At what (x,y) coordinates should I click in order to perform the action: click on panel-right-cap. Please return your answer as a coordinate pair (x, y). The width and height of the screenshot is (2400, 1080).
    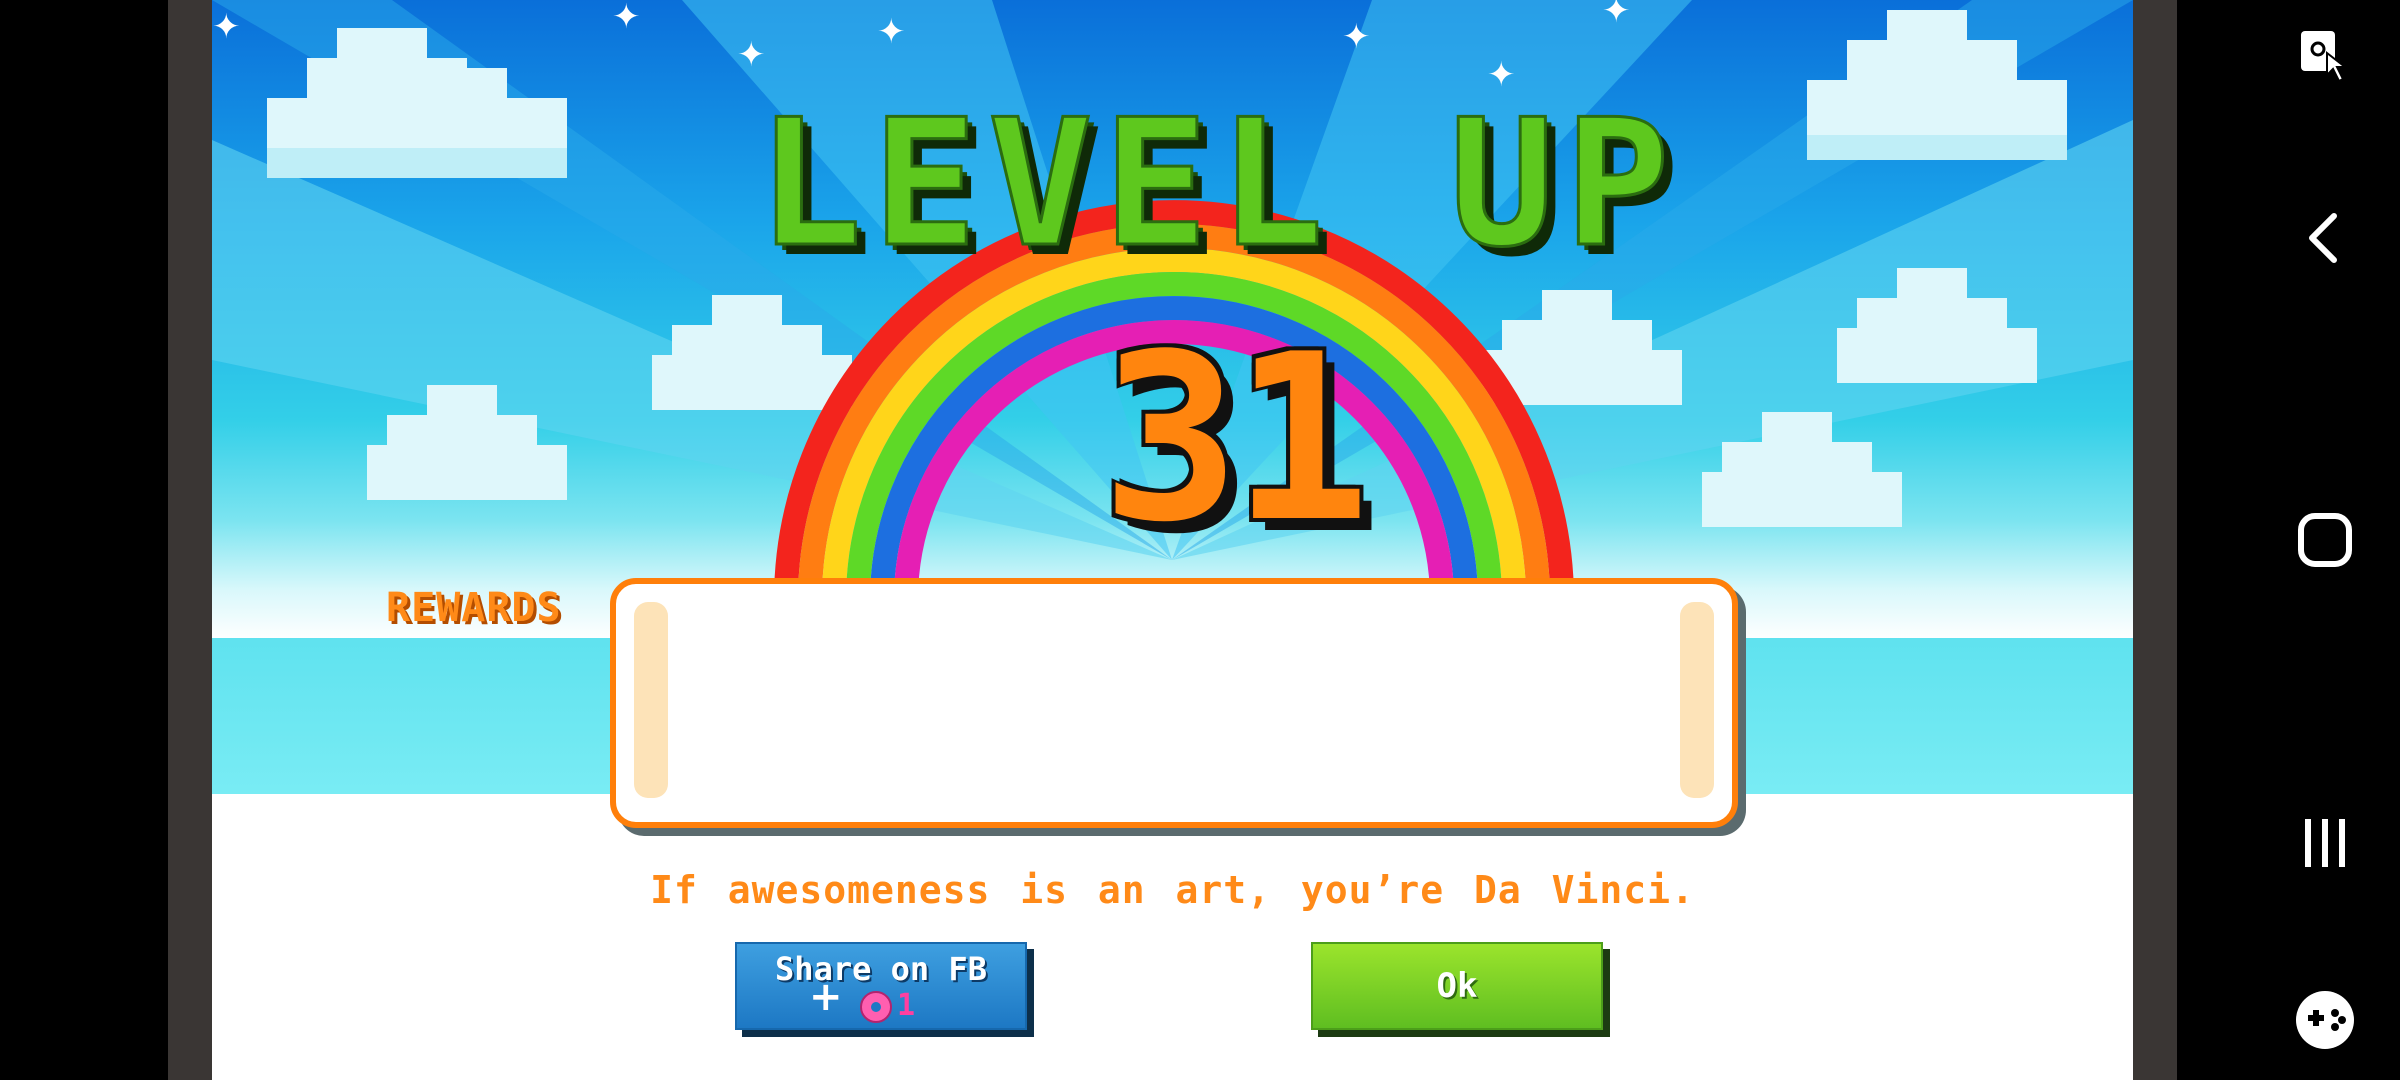
    Looking at the image, I should click on (1697, 700).